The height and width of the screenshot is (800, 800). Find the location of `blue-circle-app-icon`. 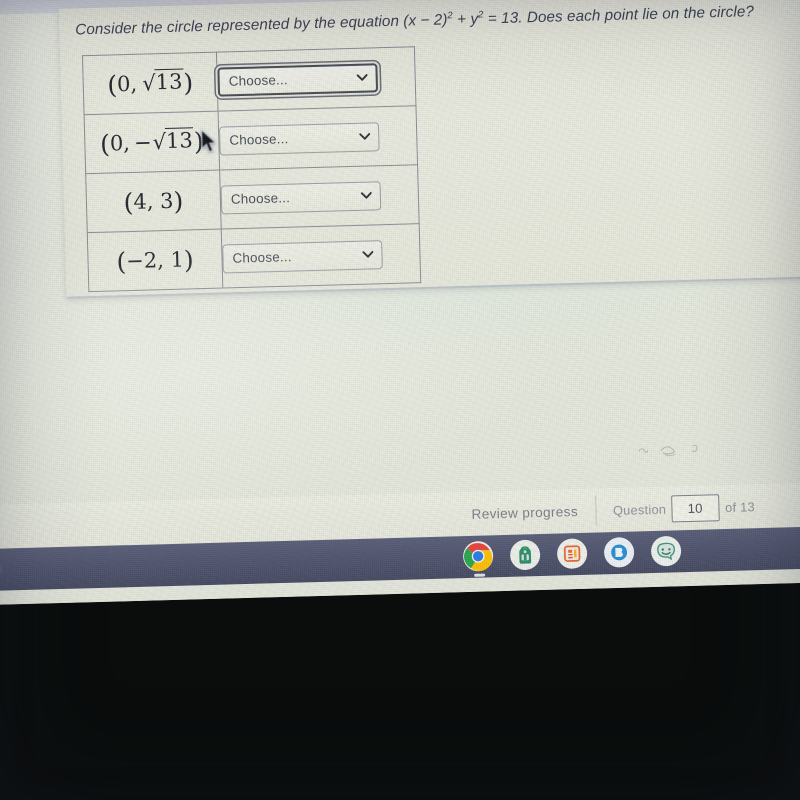

blue-circle-app-icon is located at coordinates (619, 552).